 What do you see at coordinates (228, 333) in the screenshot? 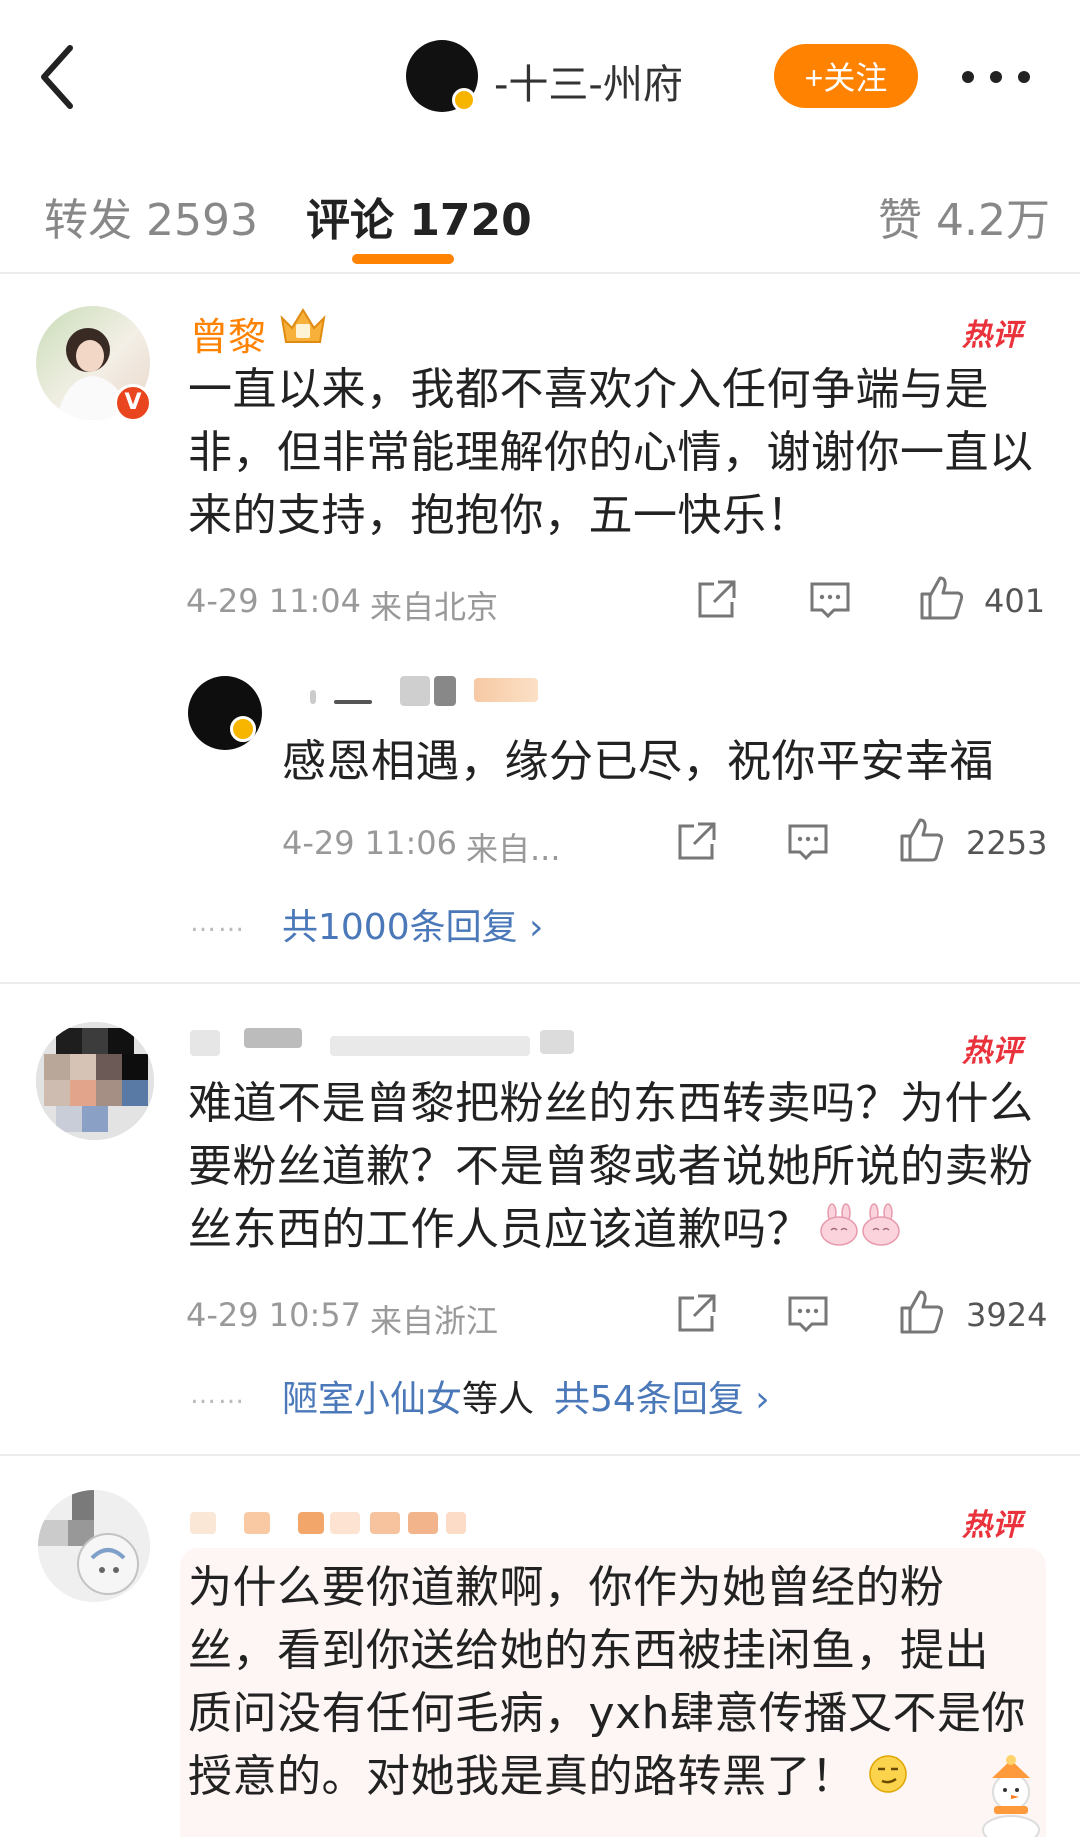
I see `commenter-name: 曾黎` at bounding box center [228, 333].